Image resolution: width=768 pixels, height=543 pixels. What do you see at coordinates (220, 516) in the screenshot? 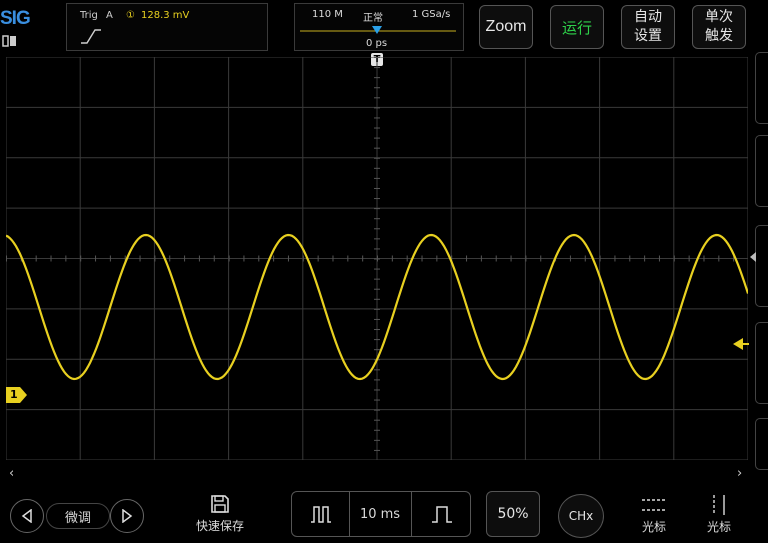
I see `quick-save-button: 快速保存` at bounding box center [220, 516].